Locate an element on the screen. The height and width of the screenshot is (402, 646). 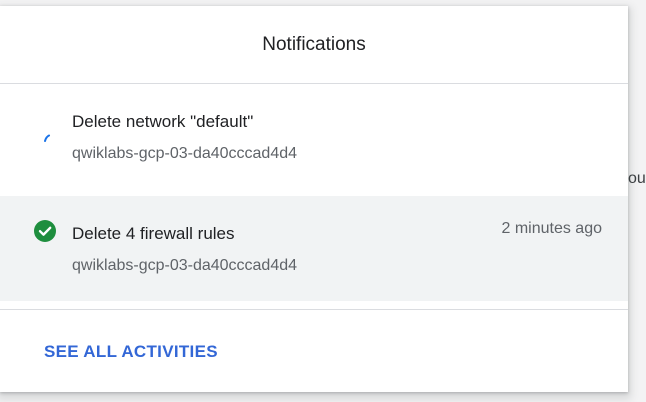
notification-title: Delete network "default" is located at coordinates (163, 121).